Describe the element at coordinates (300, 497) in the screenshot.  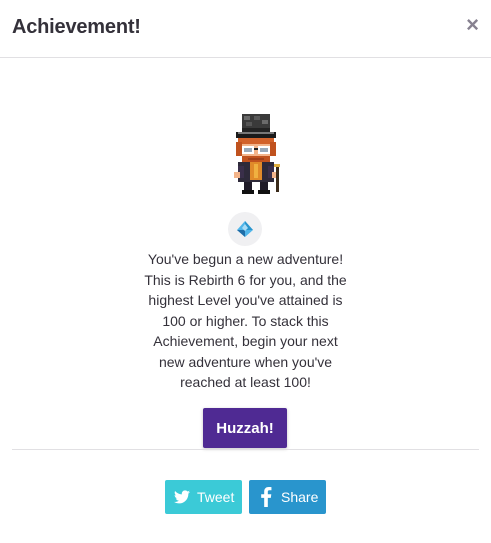
I see `share-label: Share` at that location.